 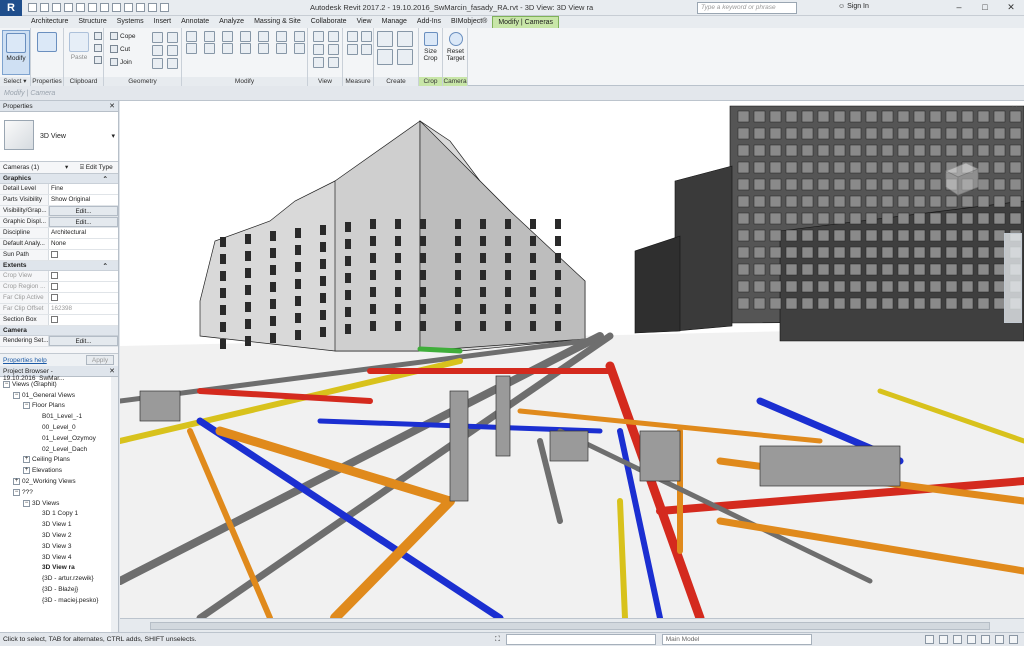 What do you see at coordinates (429, 22) in the screenshot?
I see `tab-add-ins: Add-Ins` at bounding box center [429, 22].